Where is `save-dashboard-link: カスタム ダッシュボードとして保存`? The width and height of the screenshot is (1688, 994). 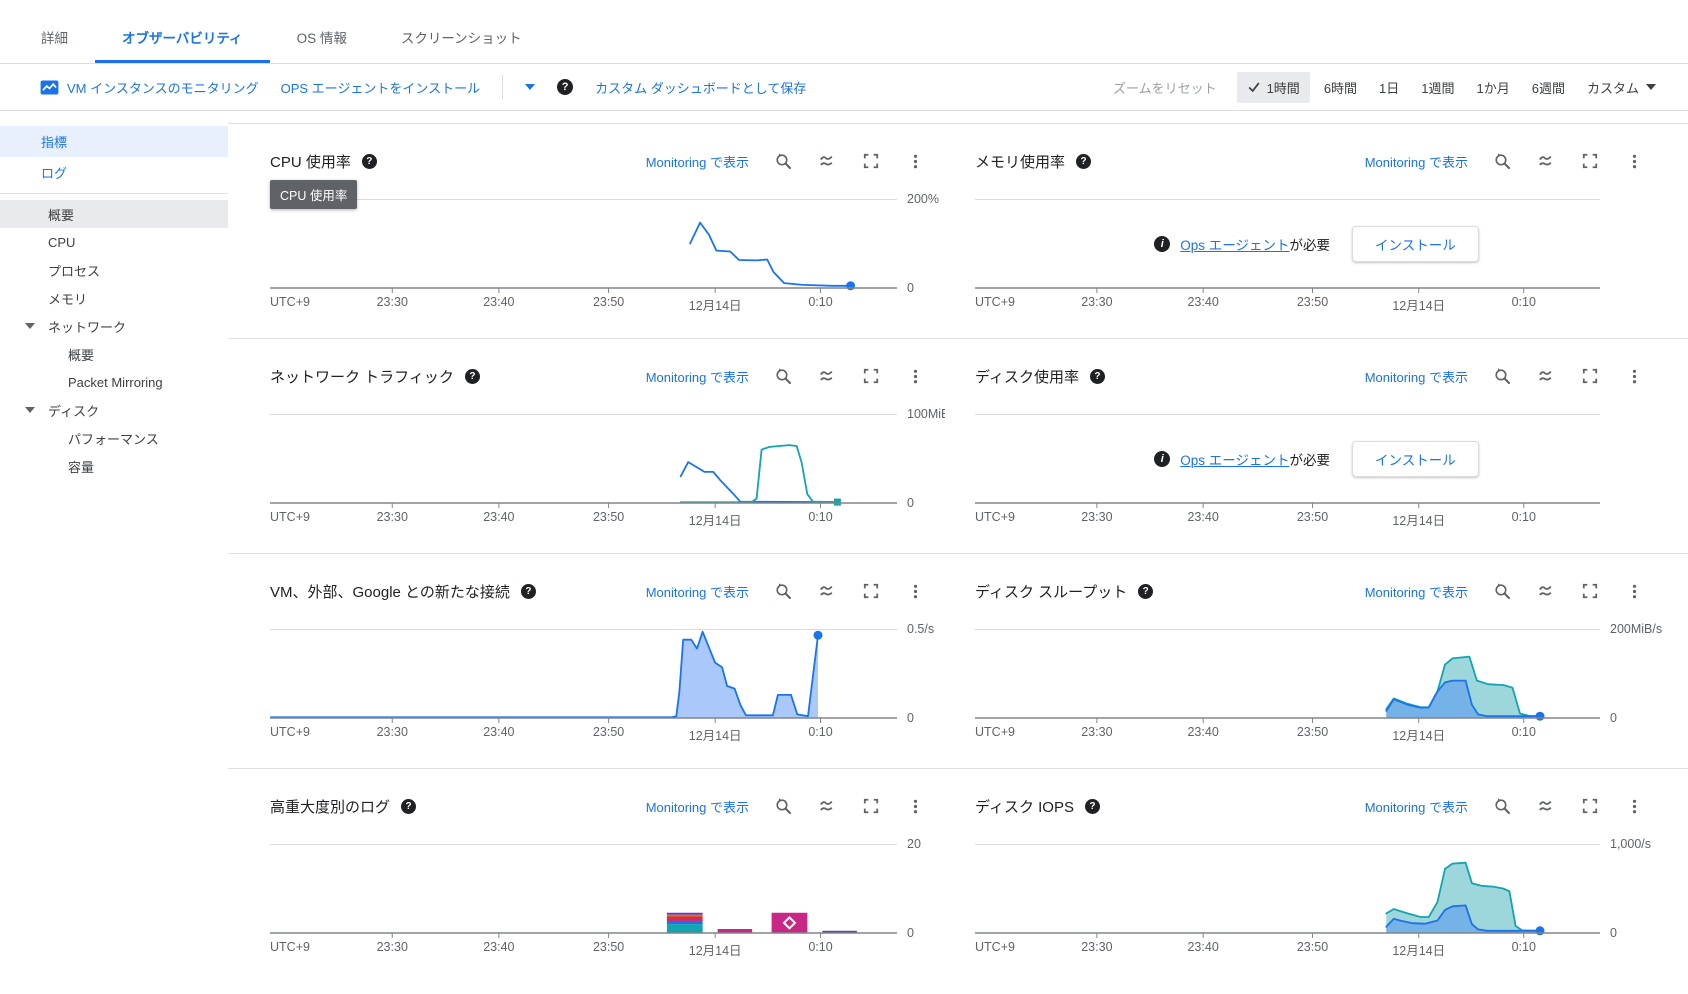 save-dashboard-link: カスタム ダッシュボードとして保存 is located at coordinates (700, 87).